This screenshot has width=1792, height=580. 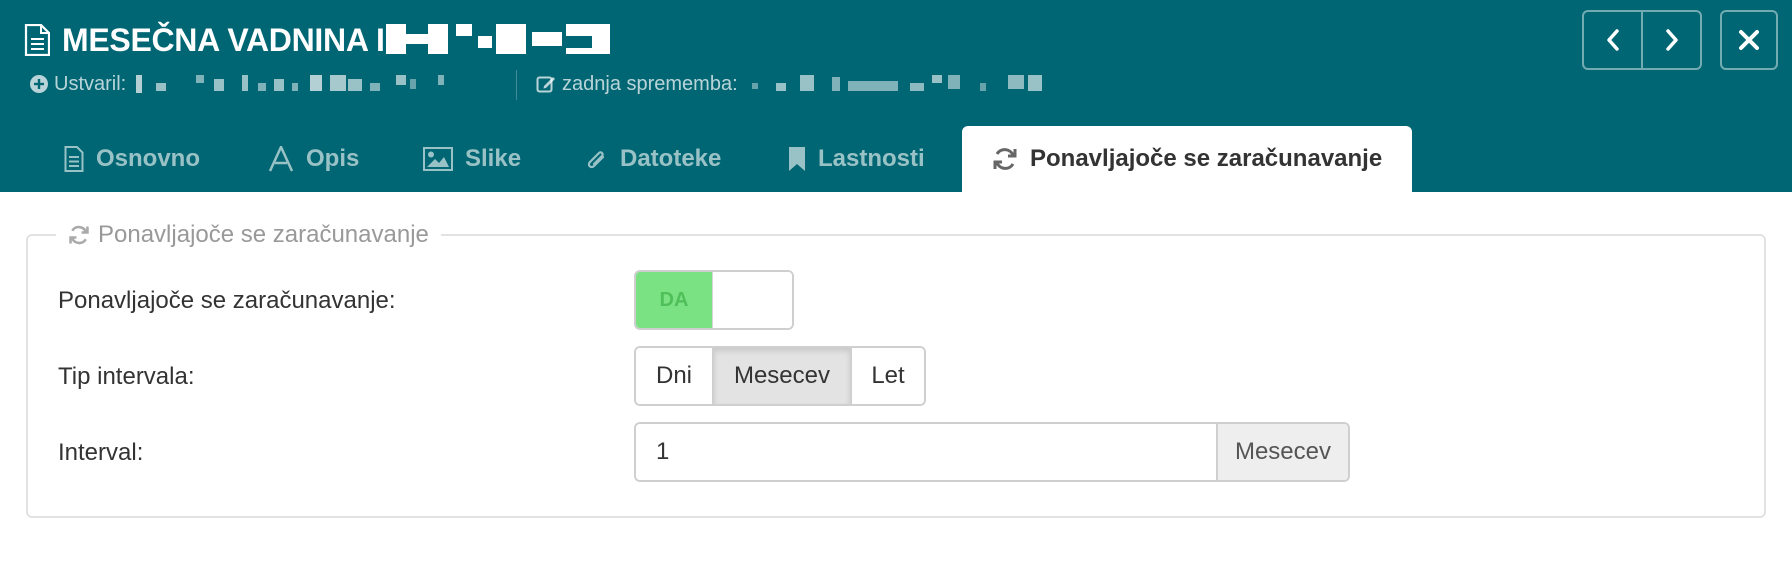 I want to click on close-icon, so click(x=1749, y=40).